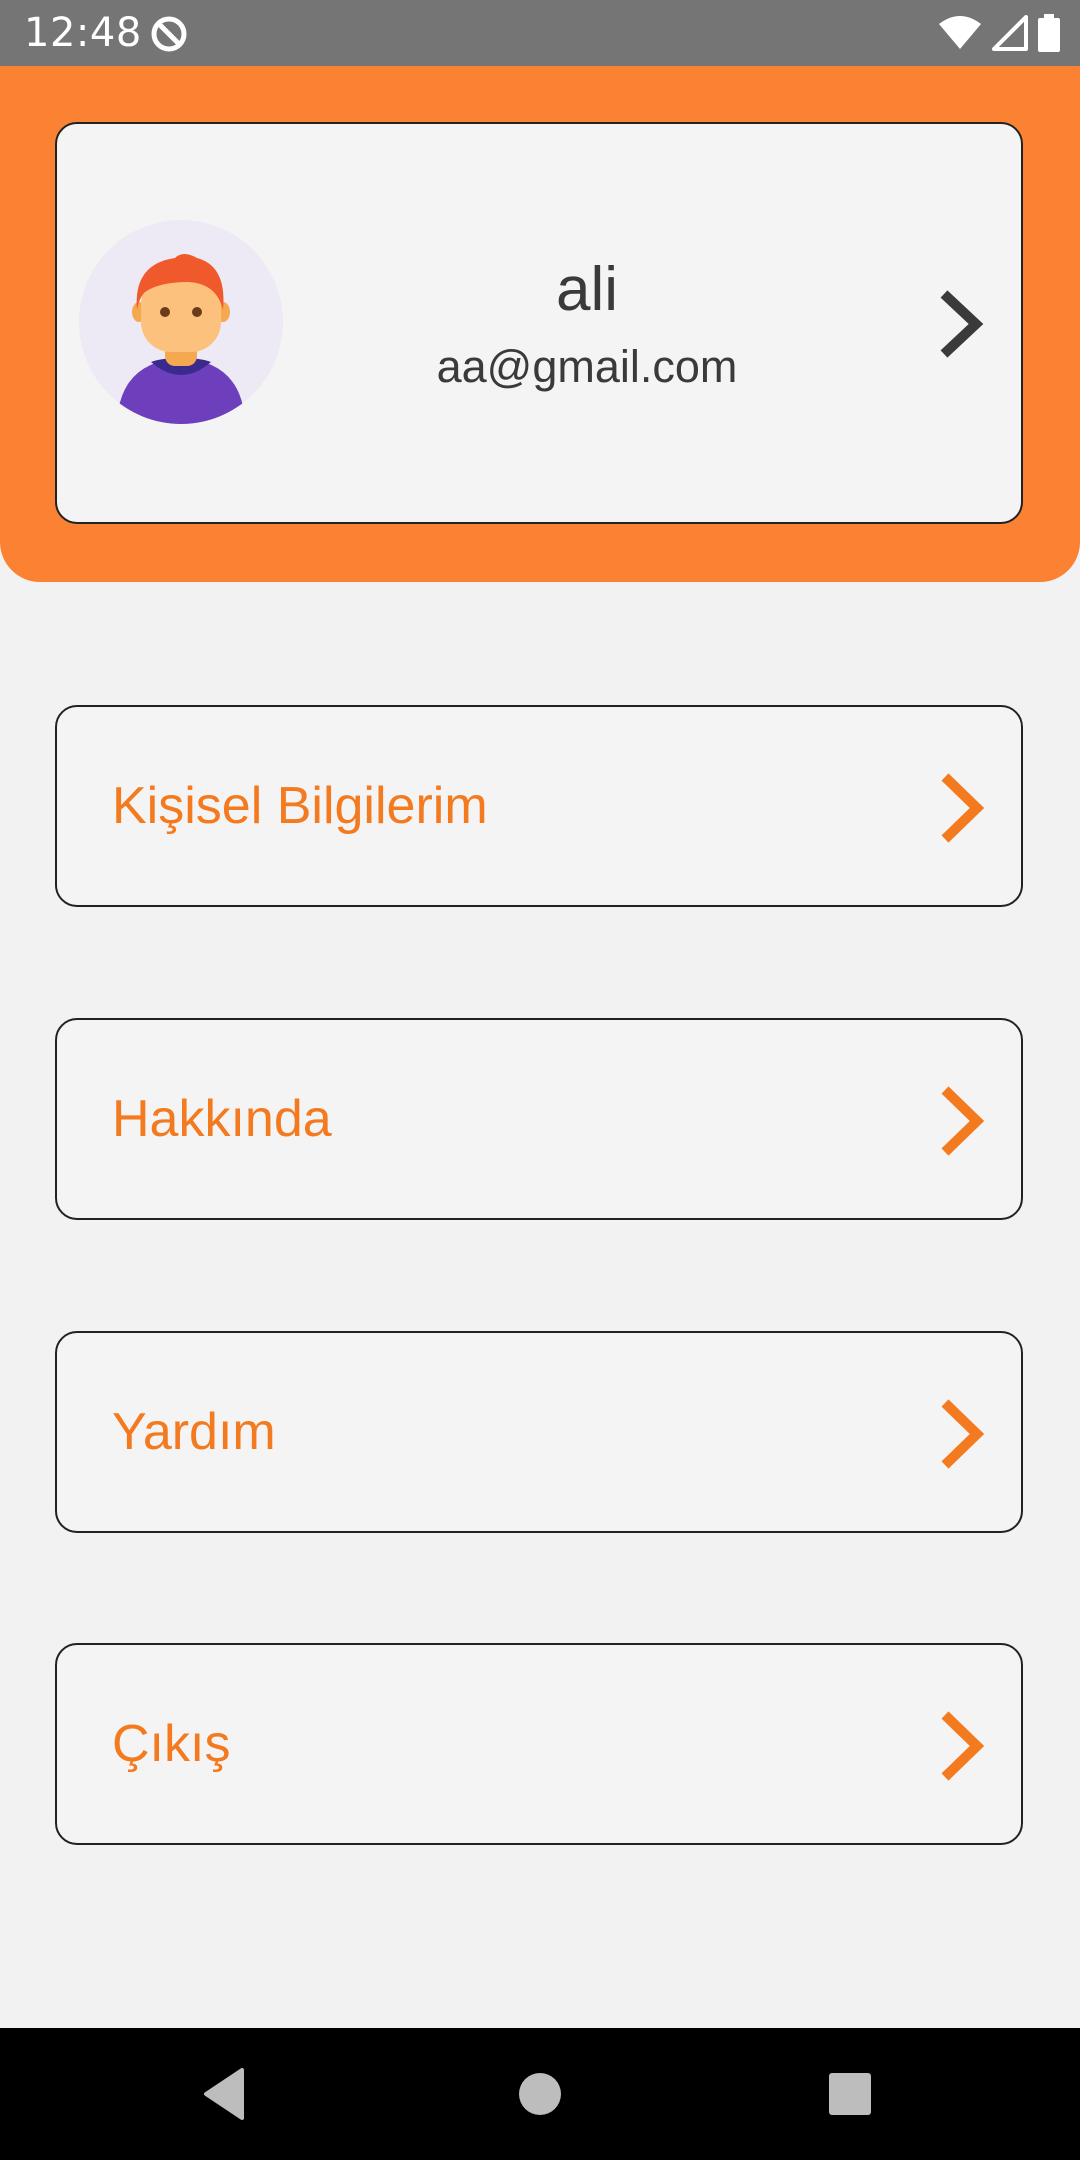 The height and width of the screenshot is (2160, 1080). What do you see at coordinates (222, 1119) in the screenshot?
I see `menu-item-label: Hakkında` at bounding box center [222, 1119].